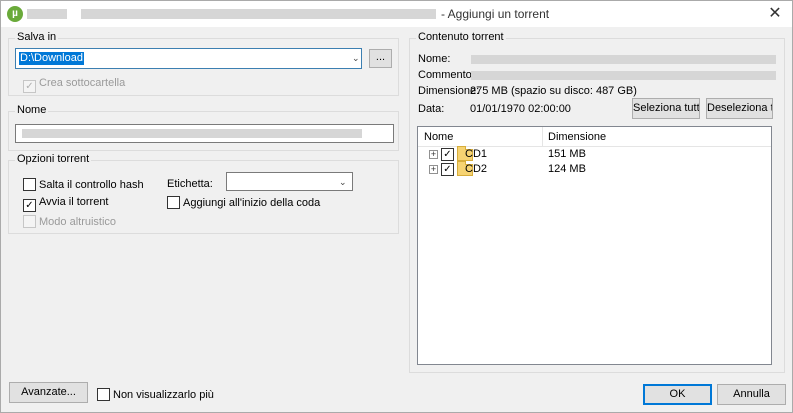 This screenshot has width=793, height=413. Describe the element at coordinates (78, 222) in the screenshot. I see `altruistic-mode-label: Modo altruistico` at that location.